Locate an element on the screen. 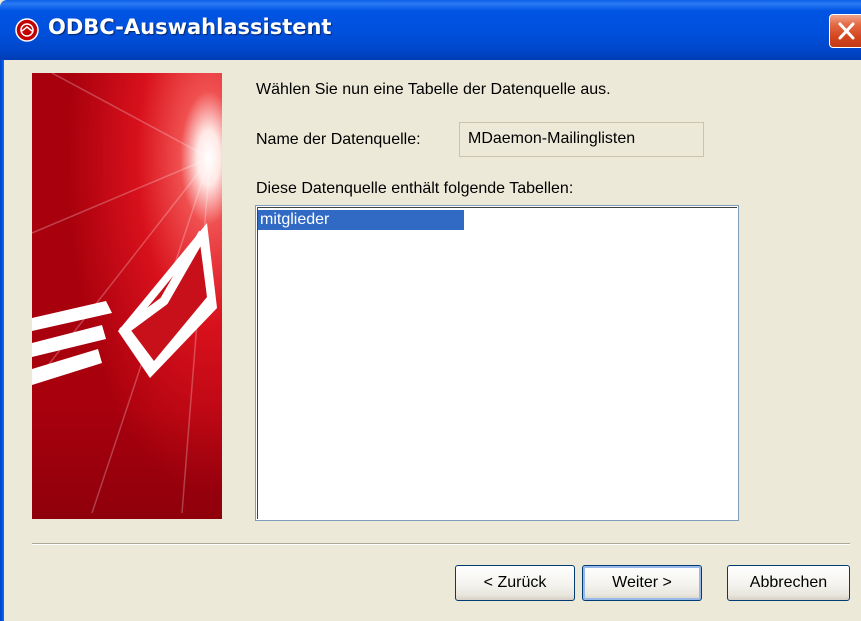 The image size is (861, 621). cancel-button: Abbrechen is located at coordinates (788, 583).